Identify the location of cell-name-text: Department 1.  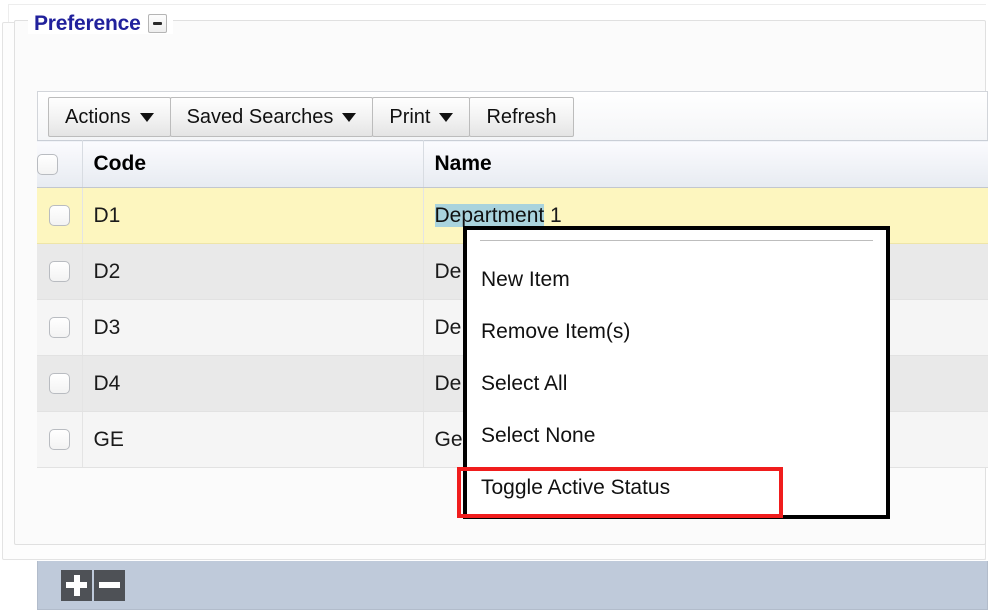
(493, 215).